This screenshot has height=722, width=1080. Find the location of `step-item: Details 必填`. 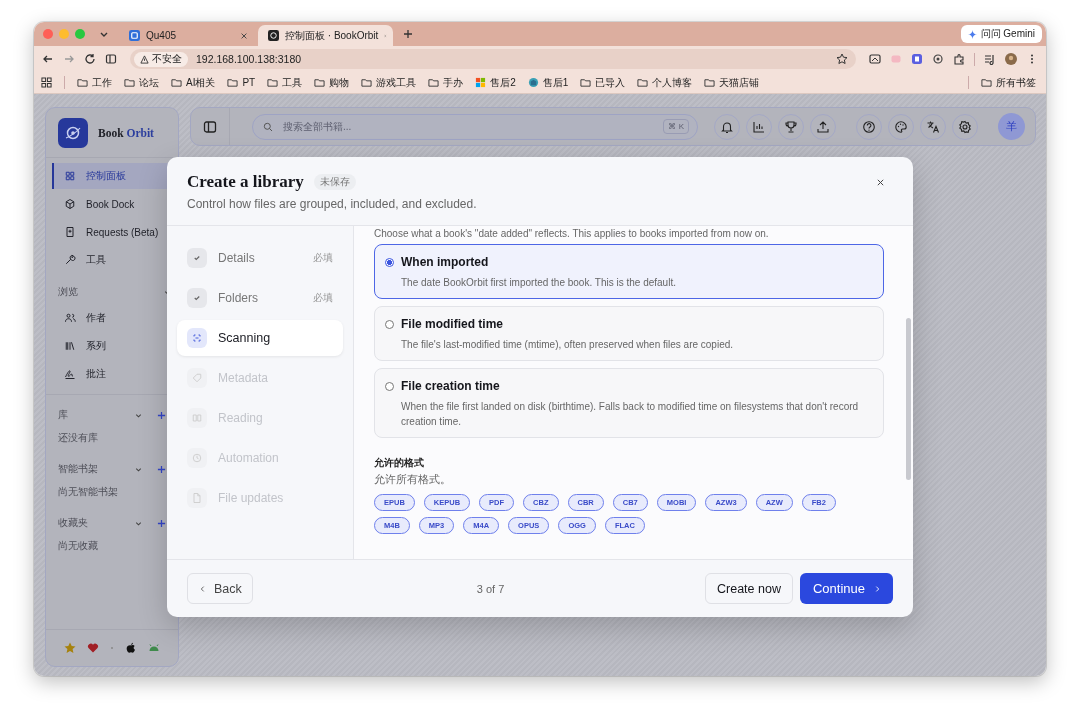

step-item: Details 必填 is located at coordinates (260, 258).